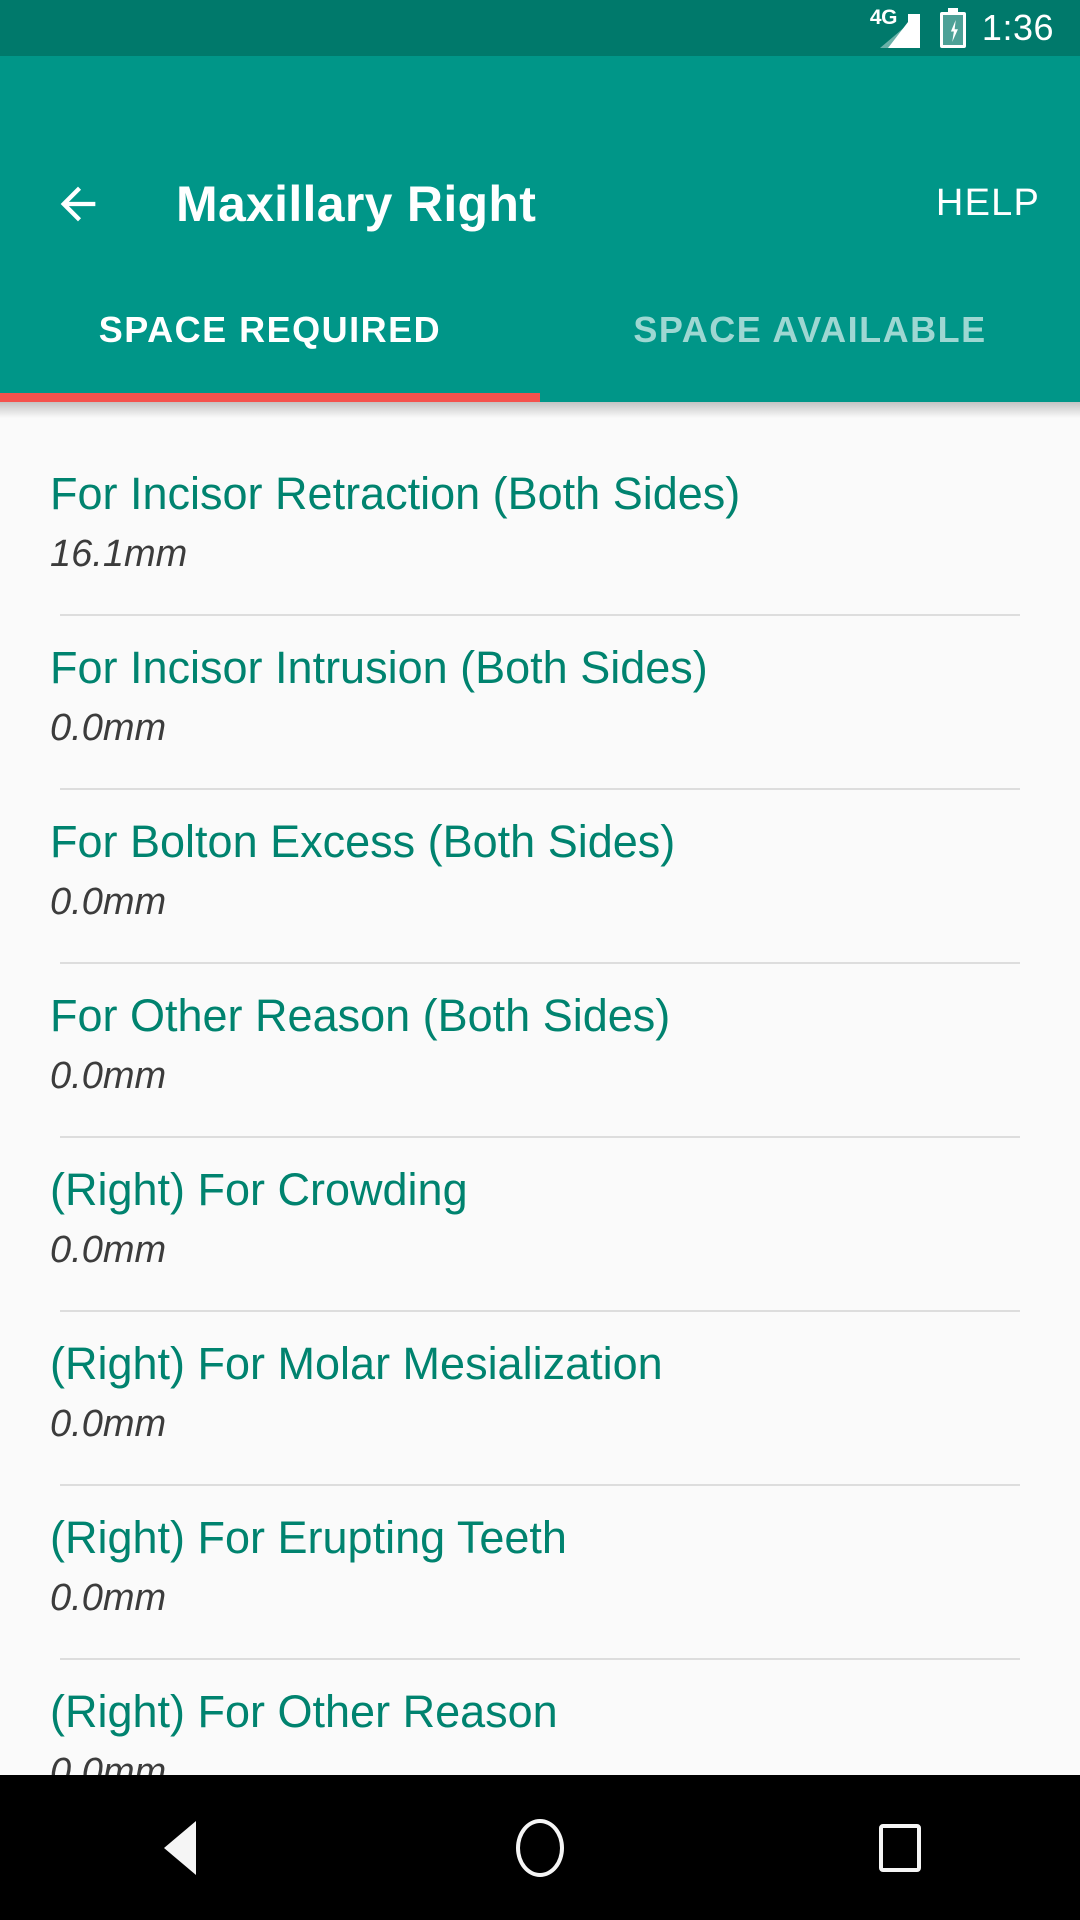 The height and width of the screenshot is (1920, 1080). Describe the element at coordinates (540, 1050) in the screenshot. I see `list-item: For Other Reason (Both Sides) 0.0mm` at that location.